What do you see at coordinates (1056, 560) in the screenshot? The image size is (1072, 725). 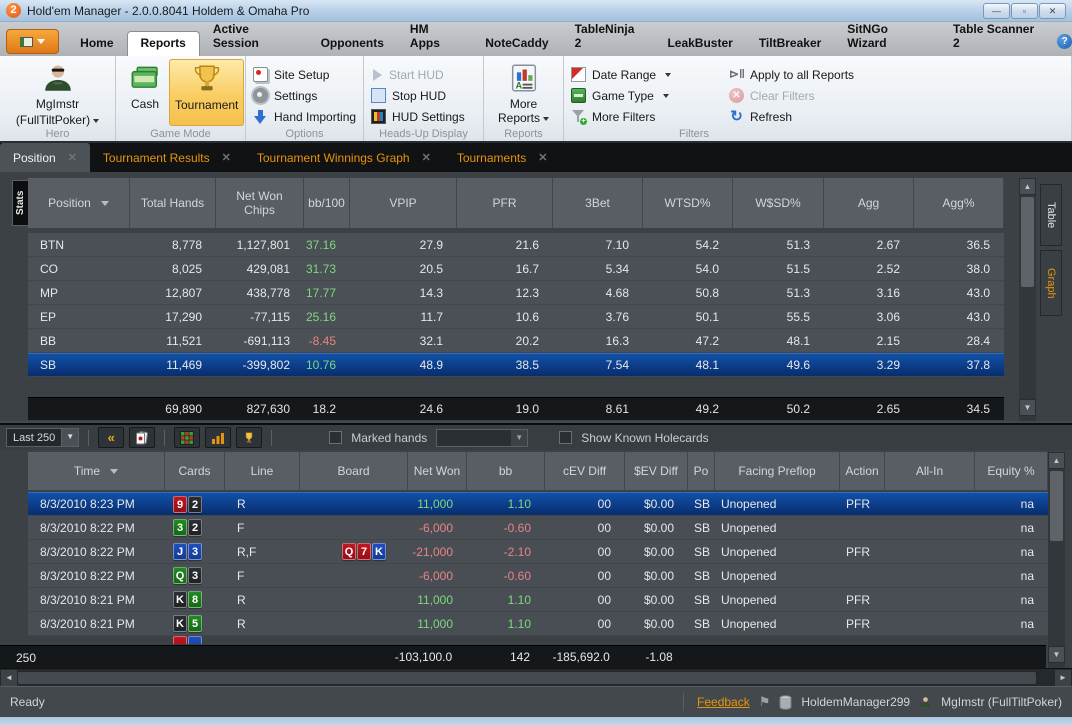 I see `hands-scrollbar: ▲ ▼` at bounding box center [1056, 560].